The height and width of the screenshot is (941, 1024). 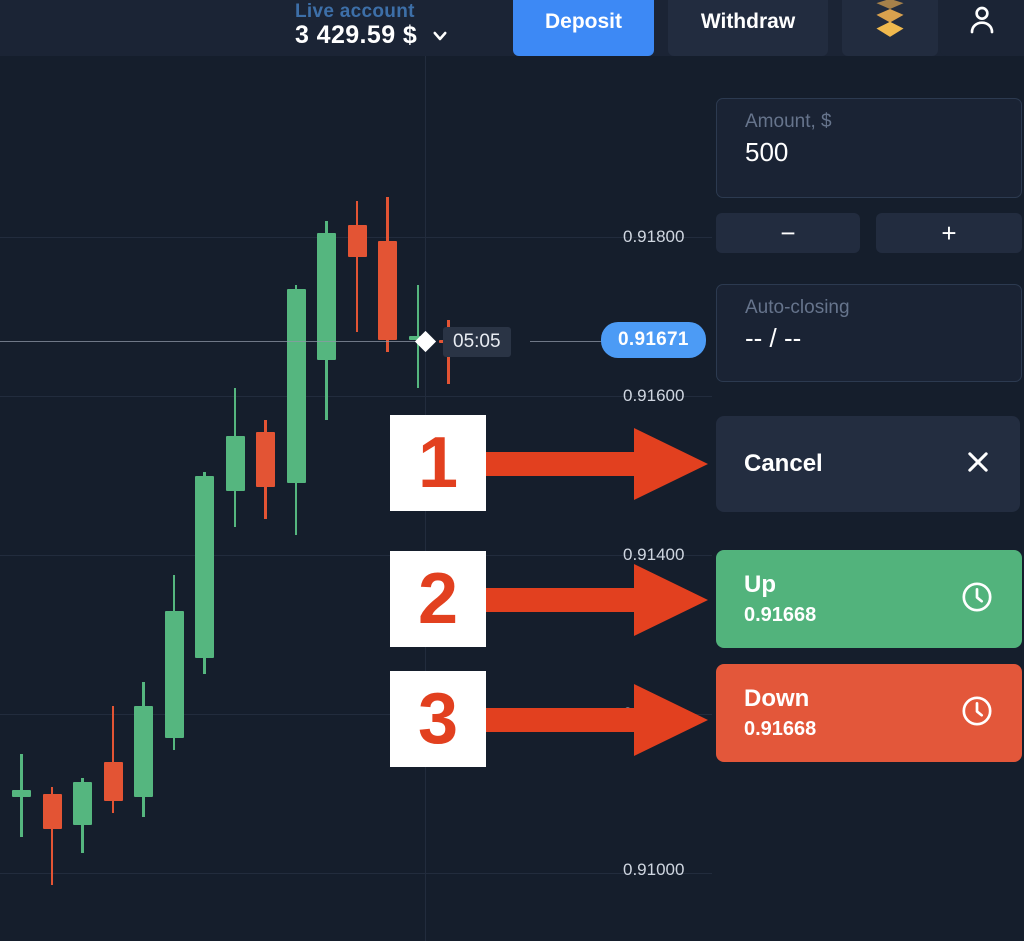 What do you see at coordinates (869, 148) in the screenshot?
I see `amount-input: Amount, $ 500` at bounding box center [869, 148].